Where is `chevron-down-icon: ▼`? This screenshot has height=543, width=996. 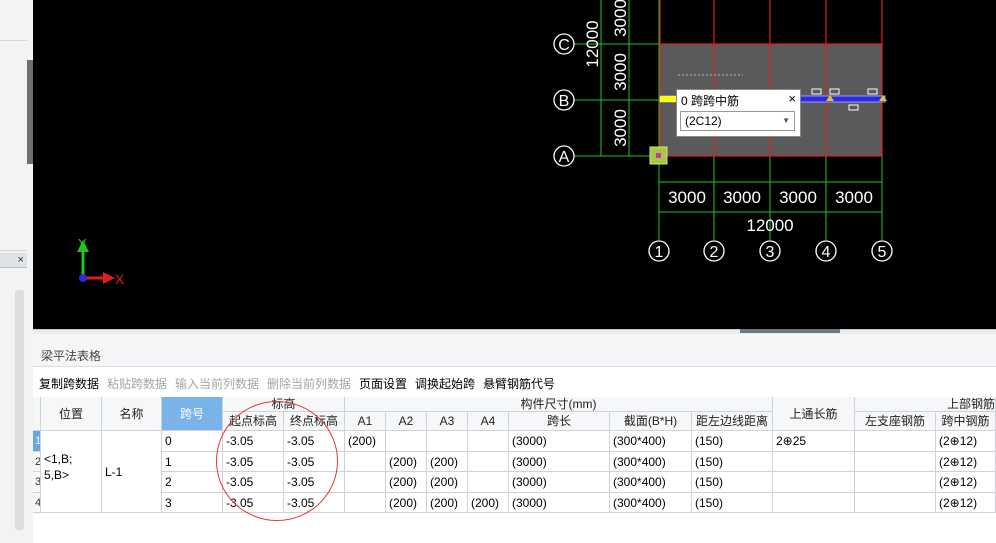
chevron-down-icon: ▼ is located at coordinates (786, 121).